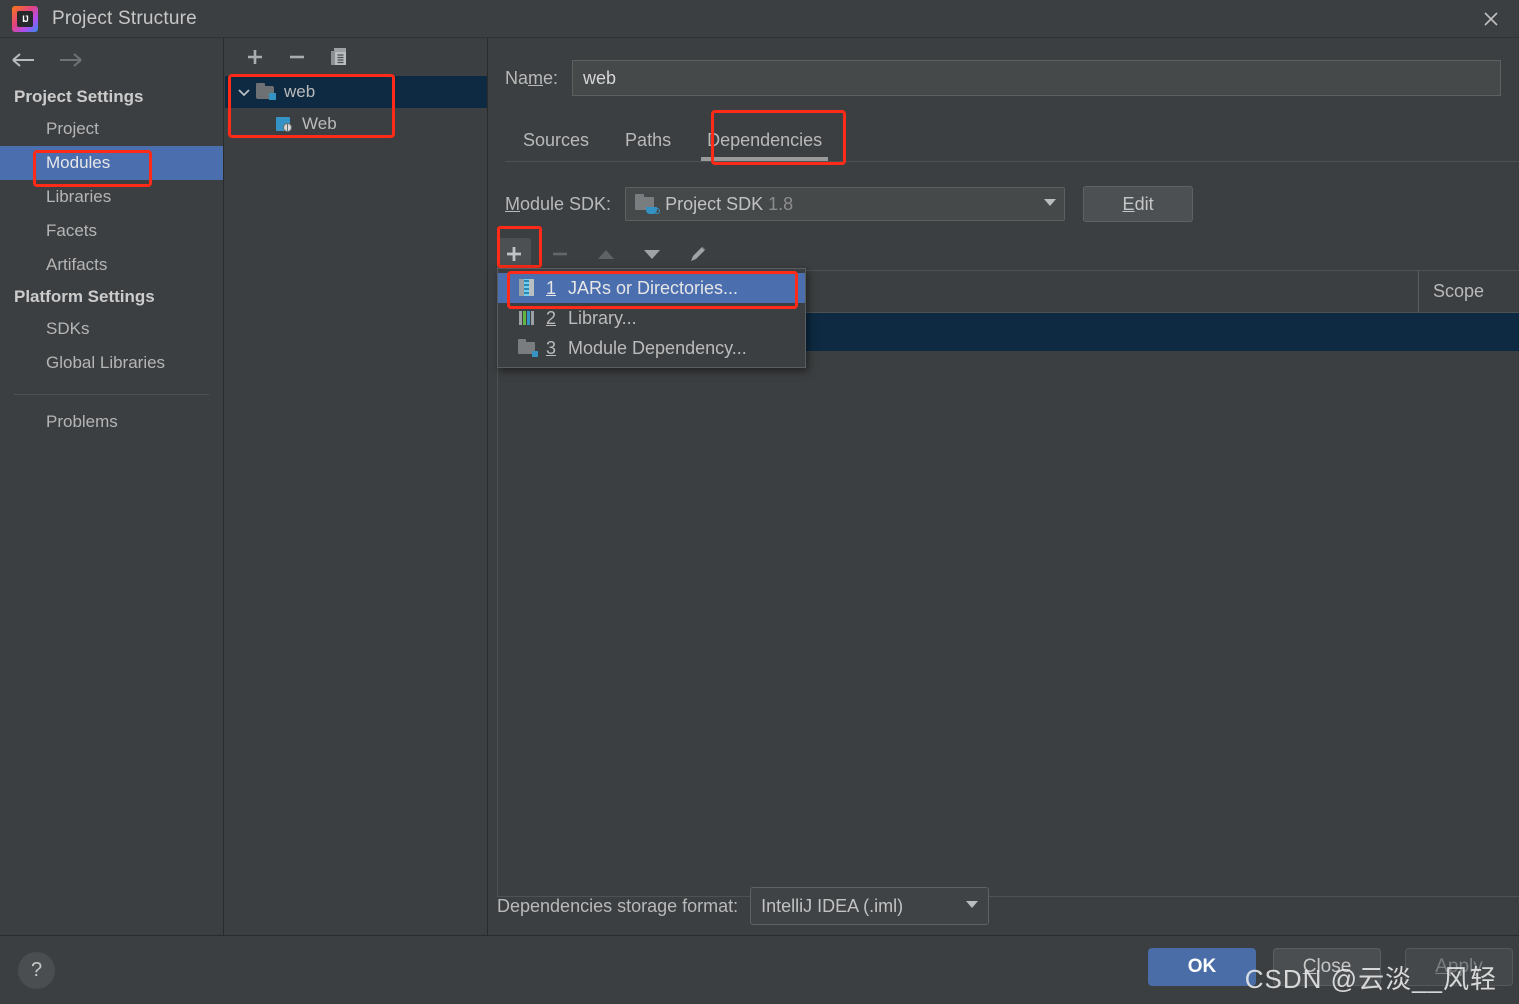 This screenshot has height=1004, width=1519. Describe the element at coordinates (528, 288) in the screenshot. I see `jar-icon` at that location.